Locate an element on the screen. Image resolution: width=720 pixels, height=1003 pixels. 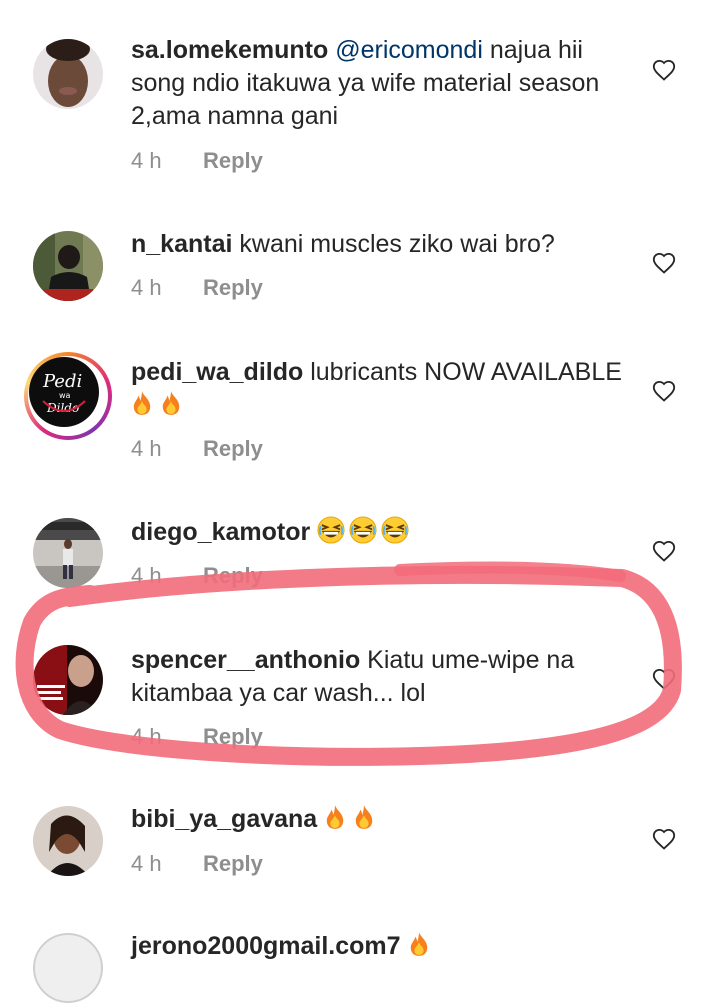
comment-body: kwani muscles ziko wai bro? is located at coordinates (393, 244).